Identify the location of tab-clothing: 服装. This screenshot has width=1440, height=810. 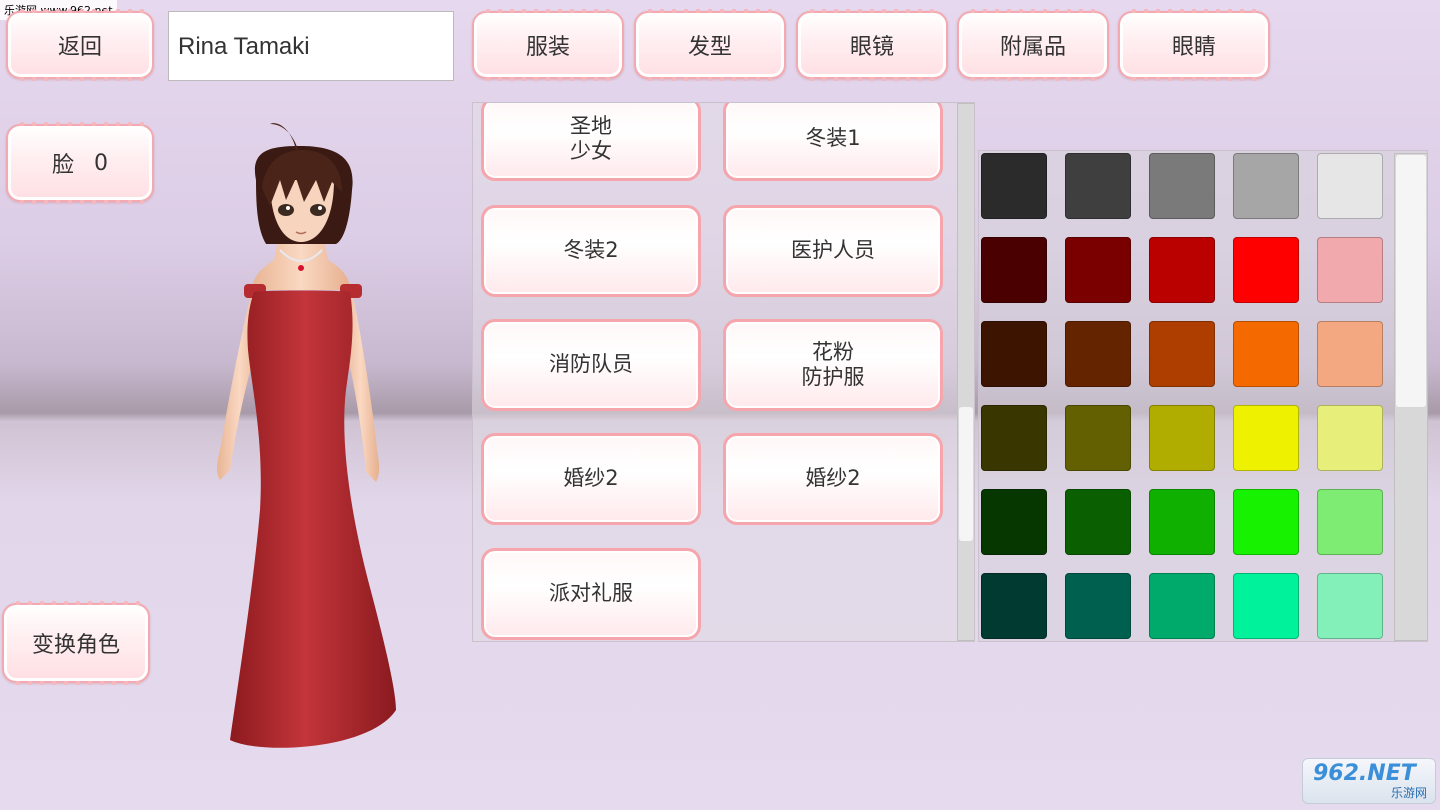
(548, 45).